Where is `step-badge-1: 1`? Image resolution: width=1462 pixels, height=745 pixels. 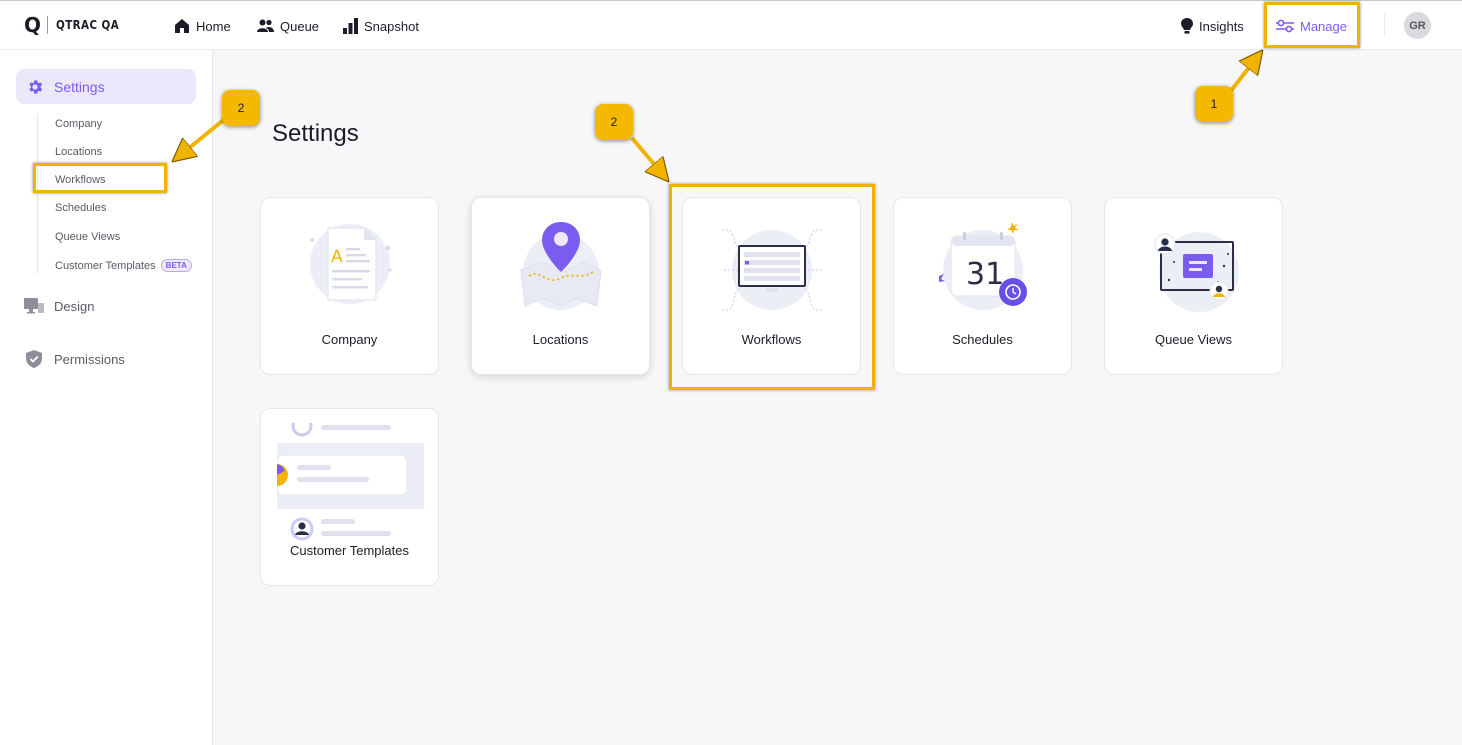 step-badge-1: 1 is located at coordinates (1214, 104).